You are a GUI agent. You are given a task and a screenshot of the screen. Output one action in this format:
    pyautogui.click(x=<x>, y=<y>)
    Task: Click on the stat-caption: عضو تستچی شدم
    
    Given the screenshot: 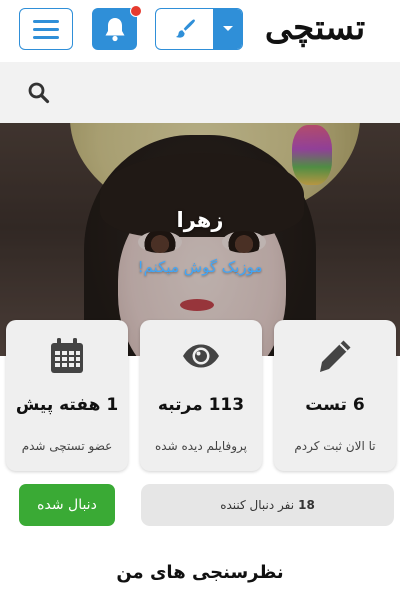 What is the action you would take?
    pyautogui.click(x=67, y=446)
    